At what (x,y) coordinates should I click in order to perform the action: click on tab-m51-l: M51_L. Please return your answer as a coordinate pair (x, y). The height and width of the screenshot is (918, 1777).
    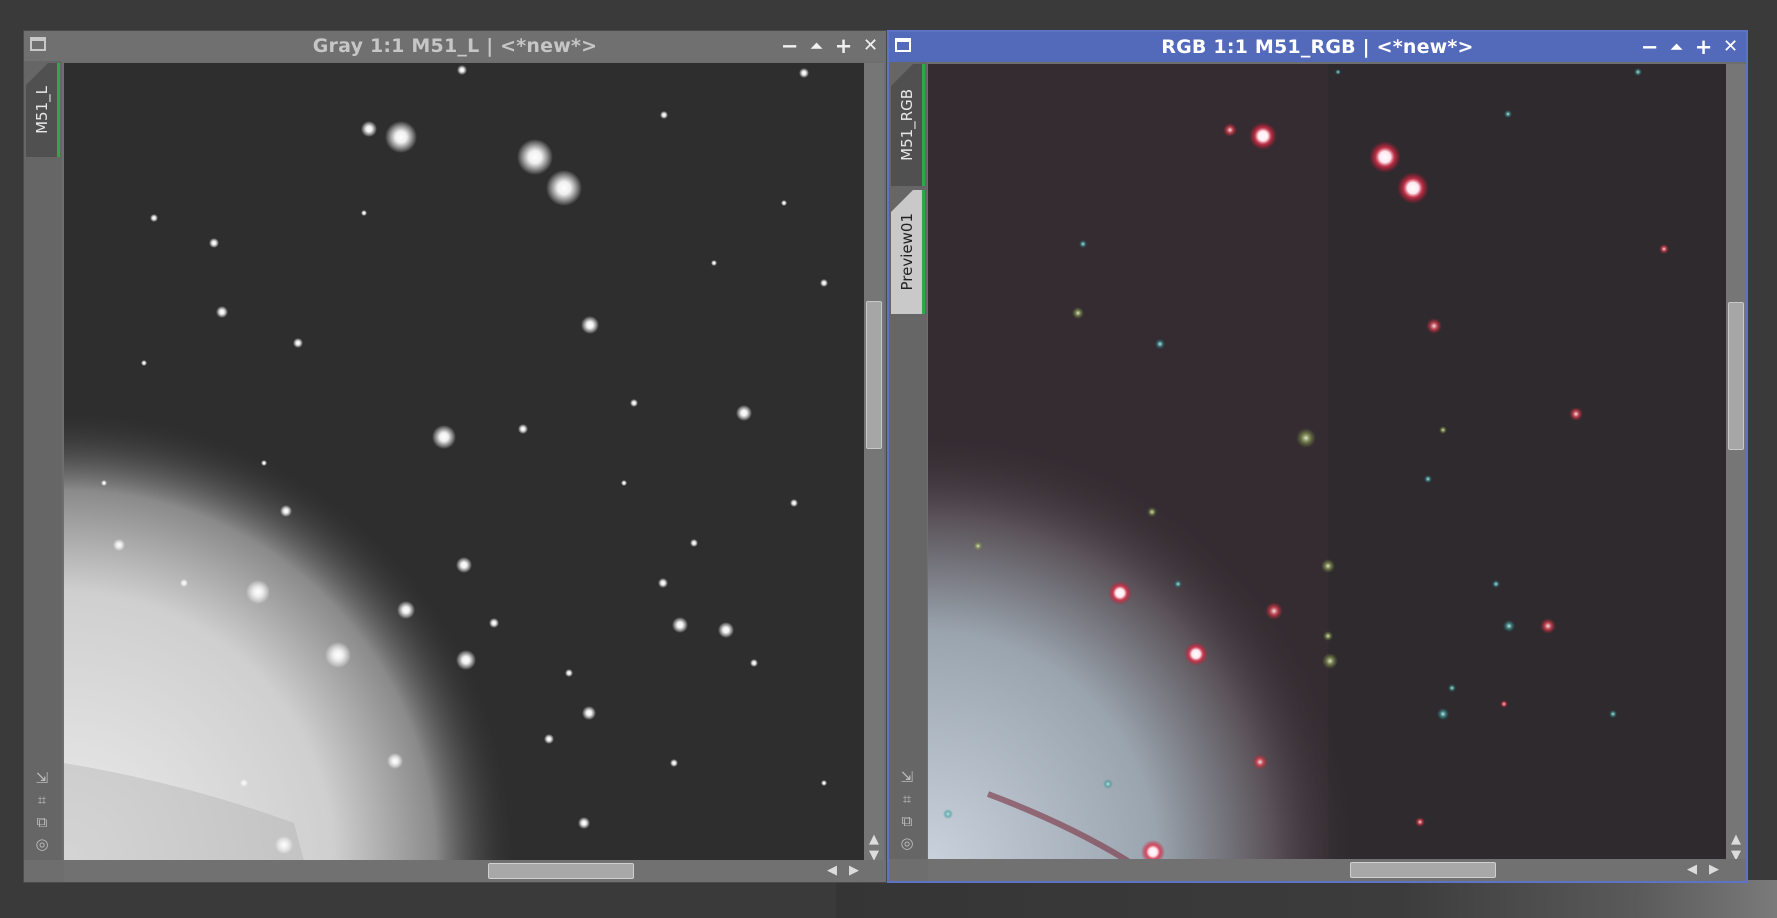
    Looking at the image, I should click on (43, 110).